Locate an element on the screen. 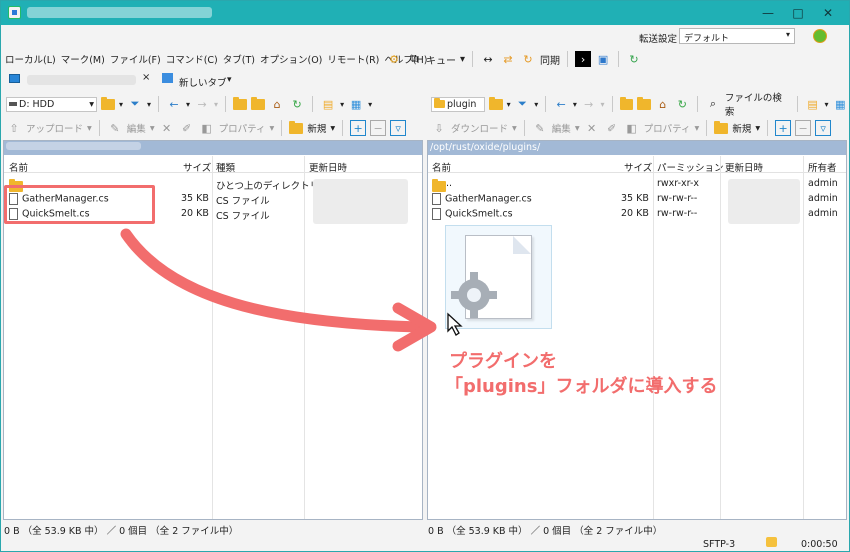  column-owner: 所有者 is located at coordinates (822, 167).